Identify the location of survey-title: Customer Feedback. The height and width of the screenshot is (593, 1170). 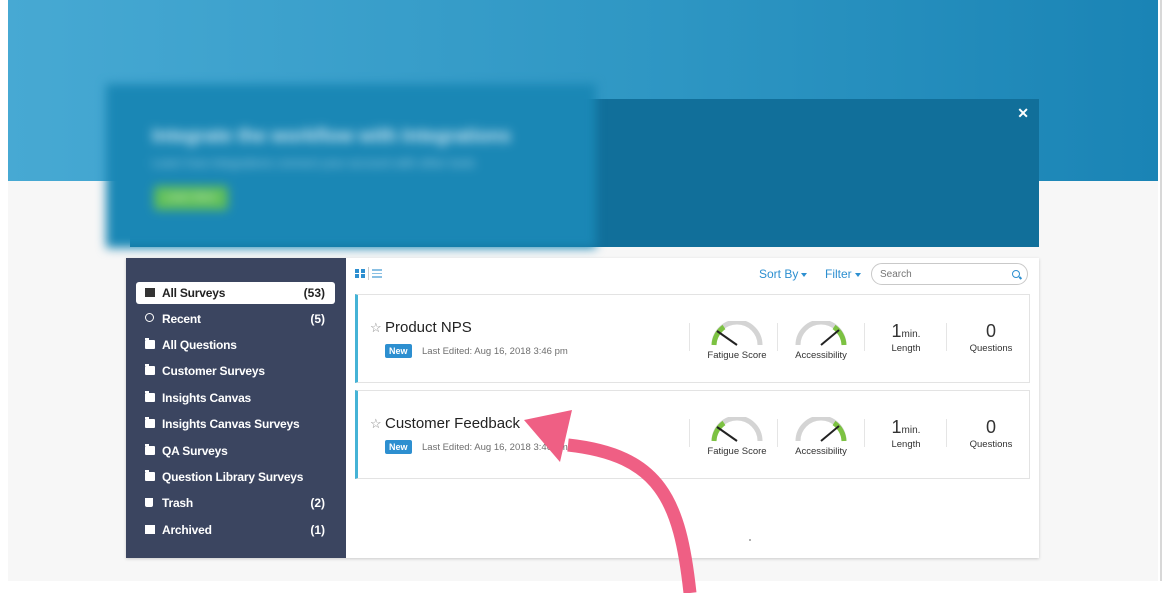
(452, 423).